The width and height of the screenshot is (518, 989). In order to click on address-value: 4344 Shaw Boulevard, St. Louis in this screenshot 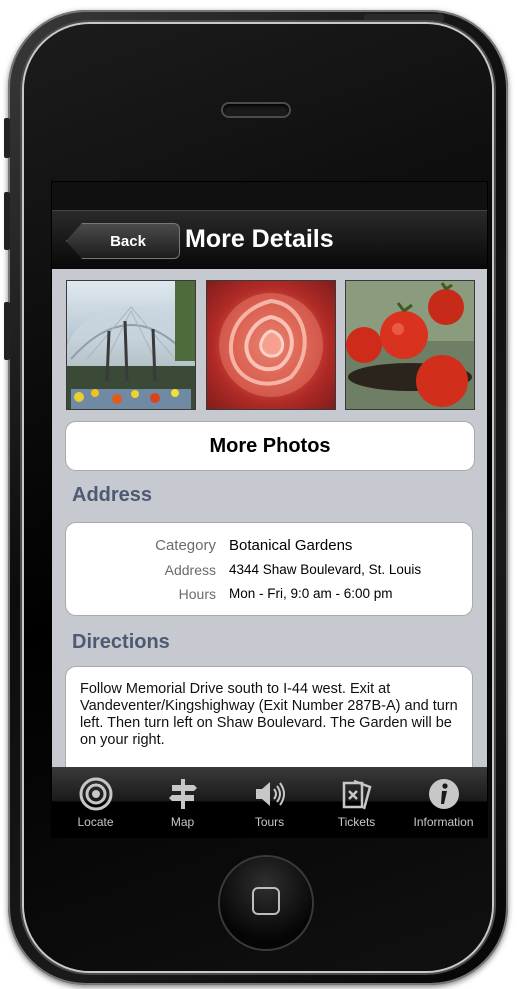, I will do `click(325, 569)`.